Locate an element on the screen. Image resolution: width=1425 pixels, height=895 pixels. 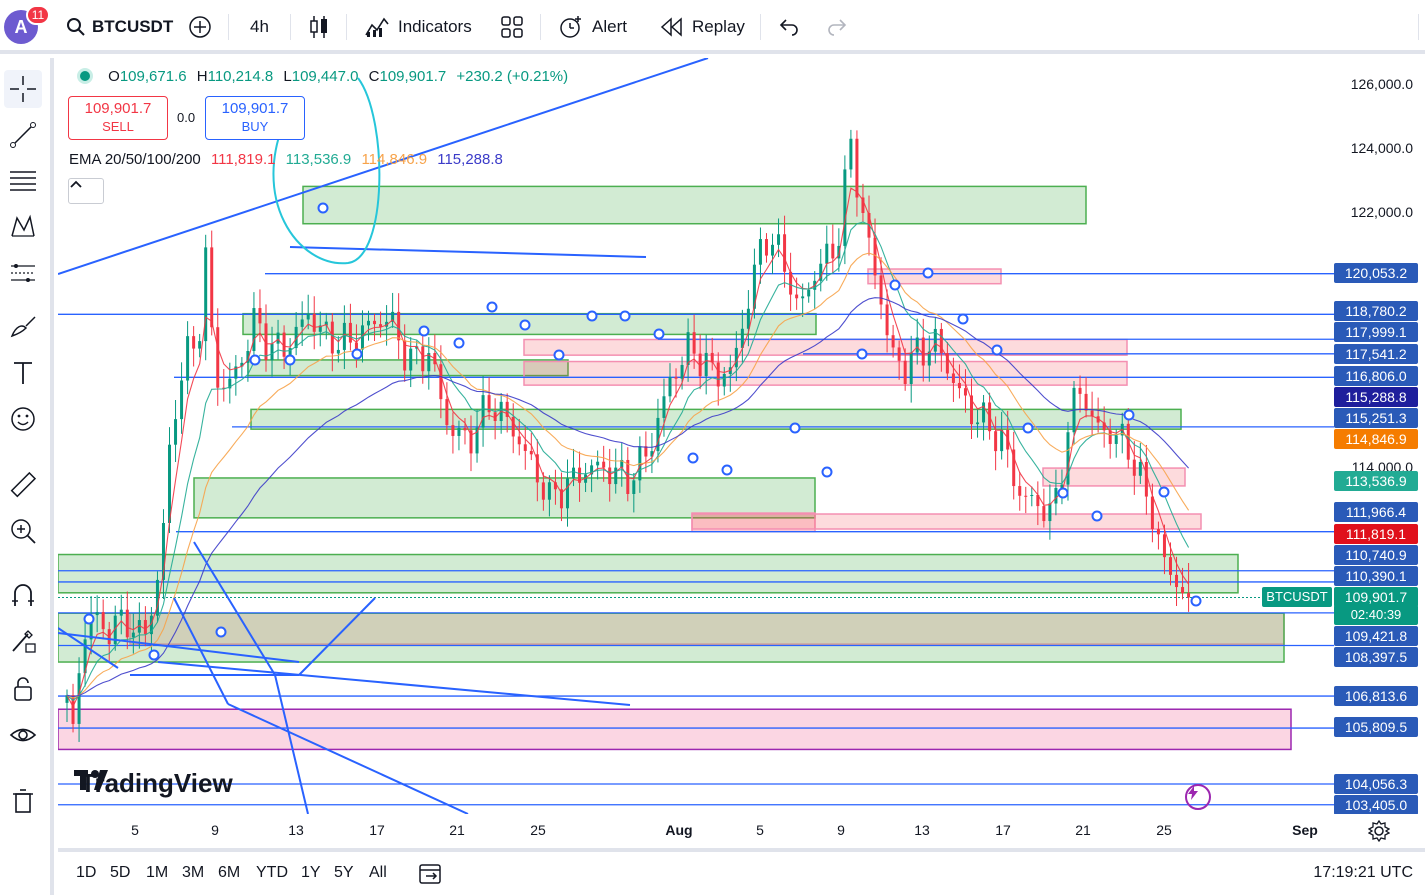
range-button-3m: 3M is located at coordinates (193, 873).